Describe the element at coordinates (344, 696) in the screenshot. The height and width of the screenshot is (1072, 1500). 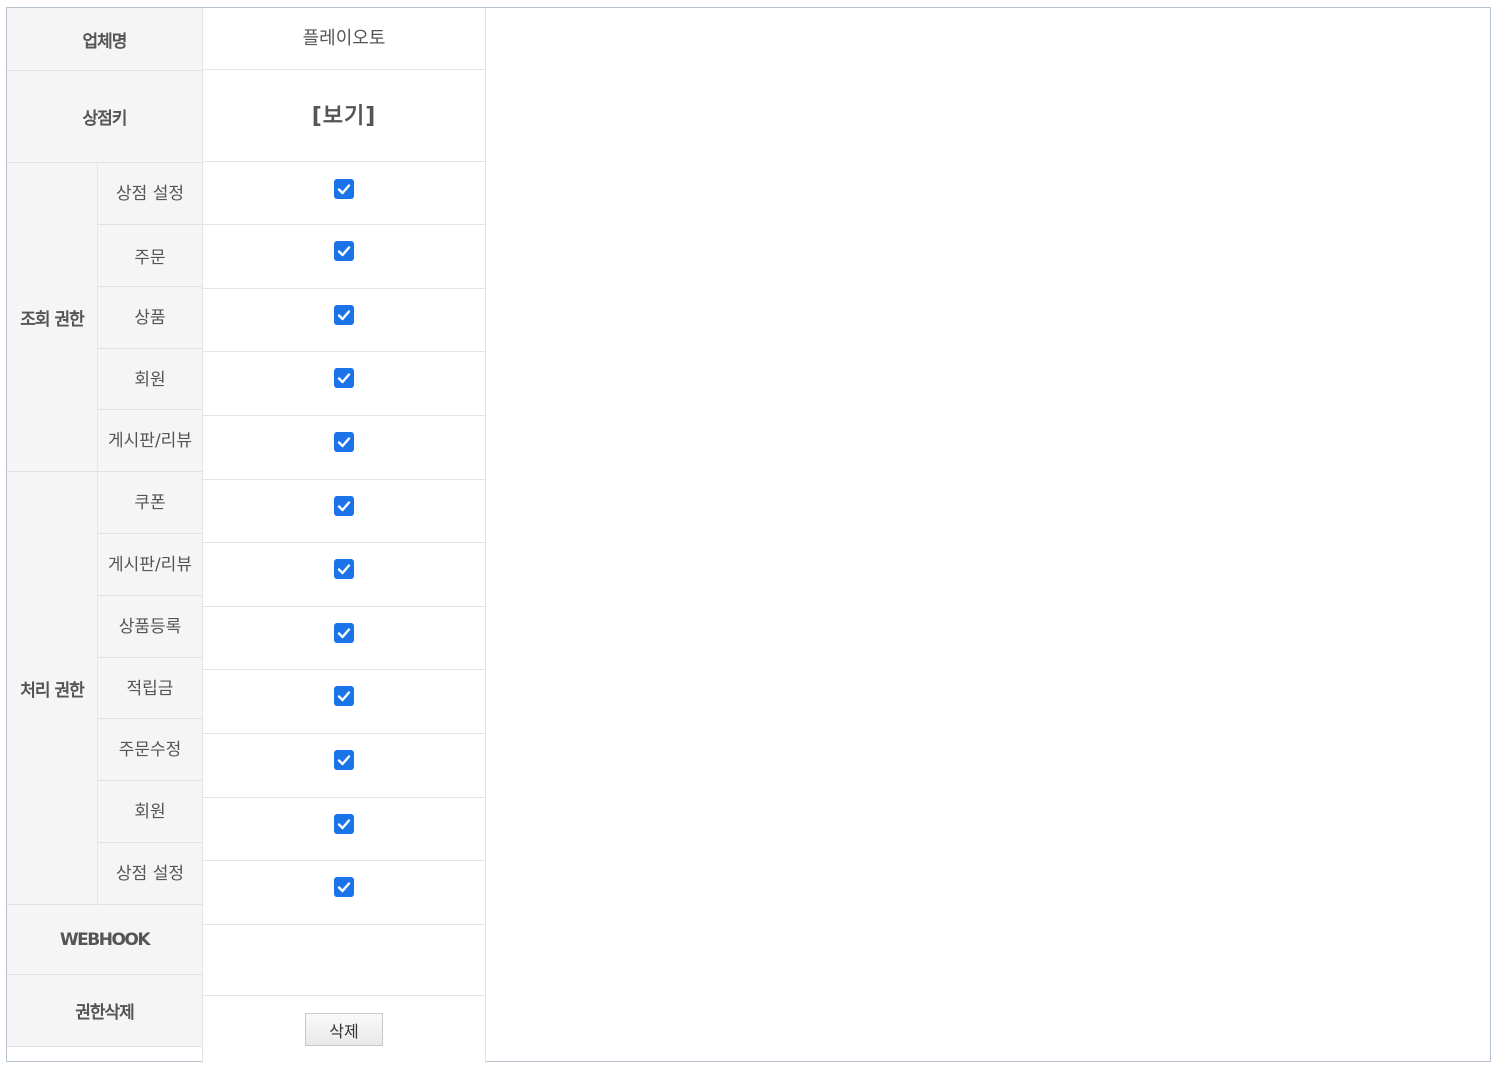
I see `process-points-checkbox` at that location.